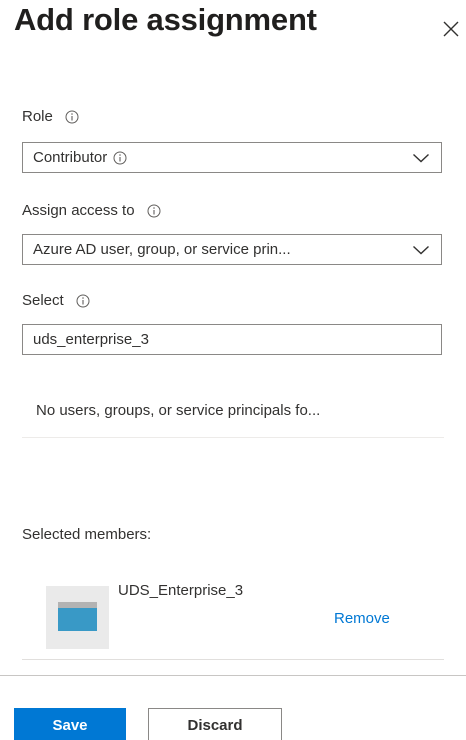 The image size is (466, 740). What do you see at coordinates (37, 116) in the screenshot?
I see `role-label: Role` at bounding box center [37, 116].